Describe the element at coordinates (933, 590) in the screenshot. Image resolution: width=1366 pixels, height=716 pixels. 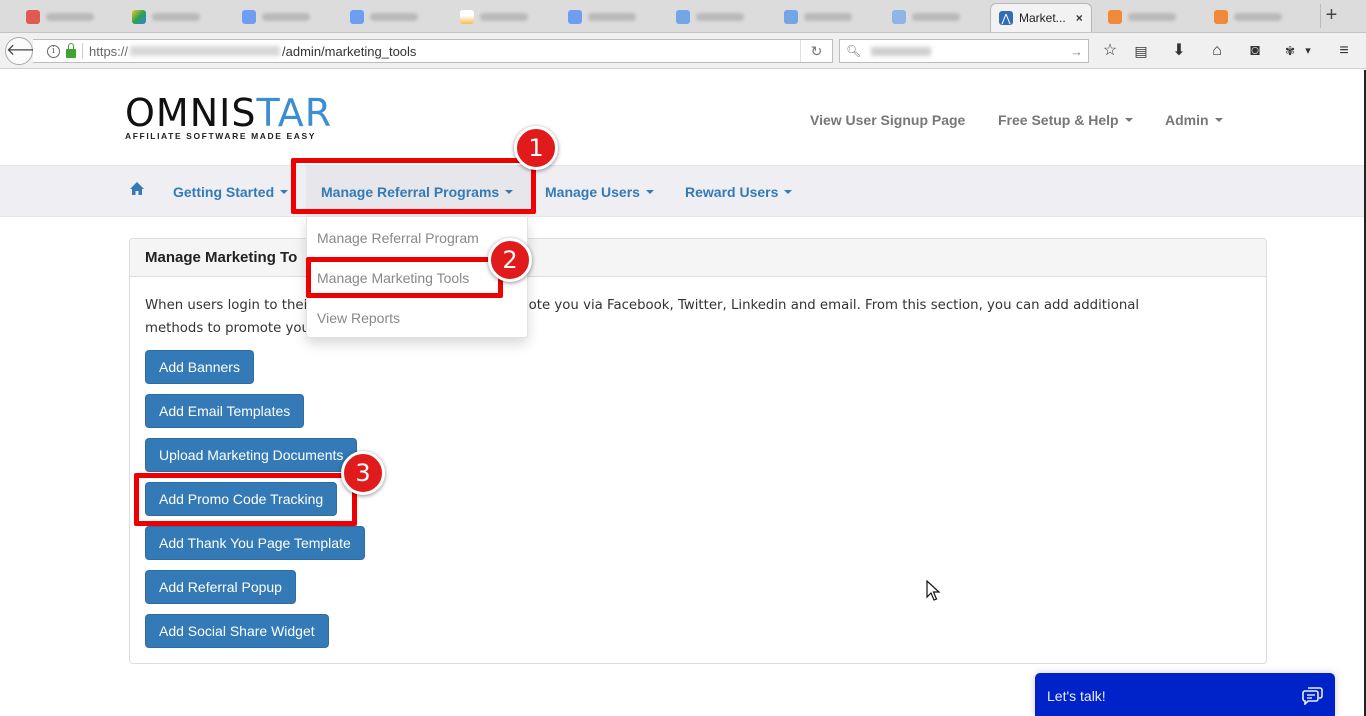
I see `mouse-cursor-icon` at that location.